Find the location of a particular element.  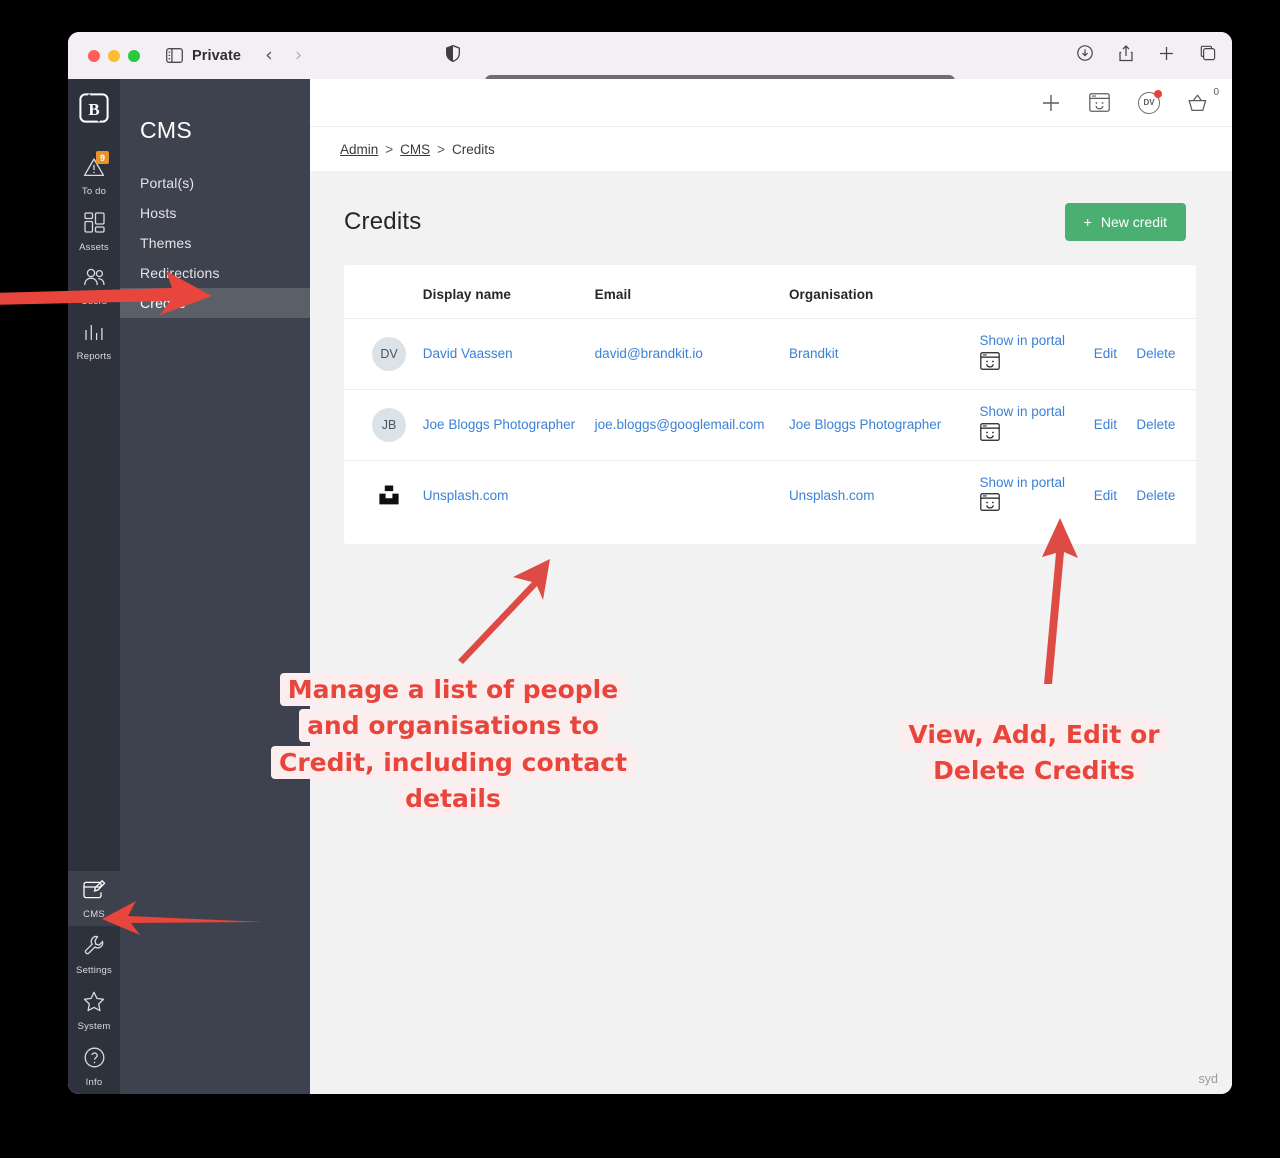

browser-nav-buttons: ‹ › is located at coordinates (283, 55).